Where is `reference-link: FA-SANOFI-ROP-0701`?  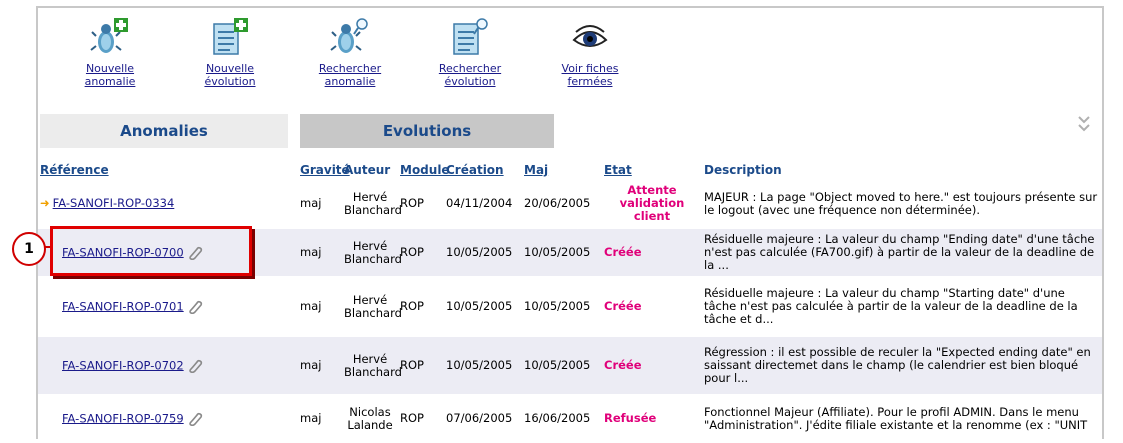
reference-link: FA-SANOFI-ROP-0701 is located at coordinates (123, 306).